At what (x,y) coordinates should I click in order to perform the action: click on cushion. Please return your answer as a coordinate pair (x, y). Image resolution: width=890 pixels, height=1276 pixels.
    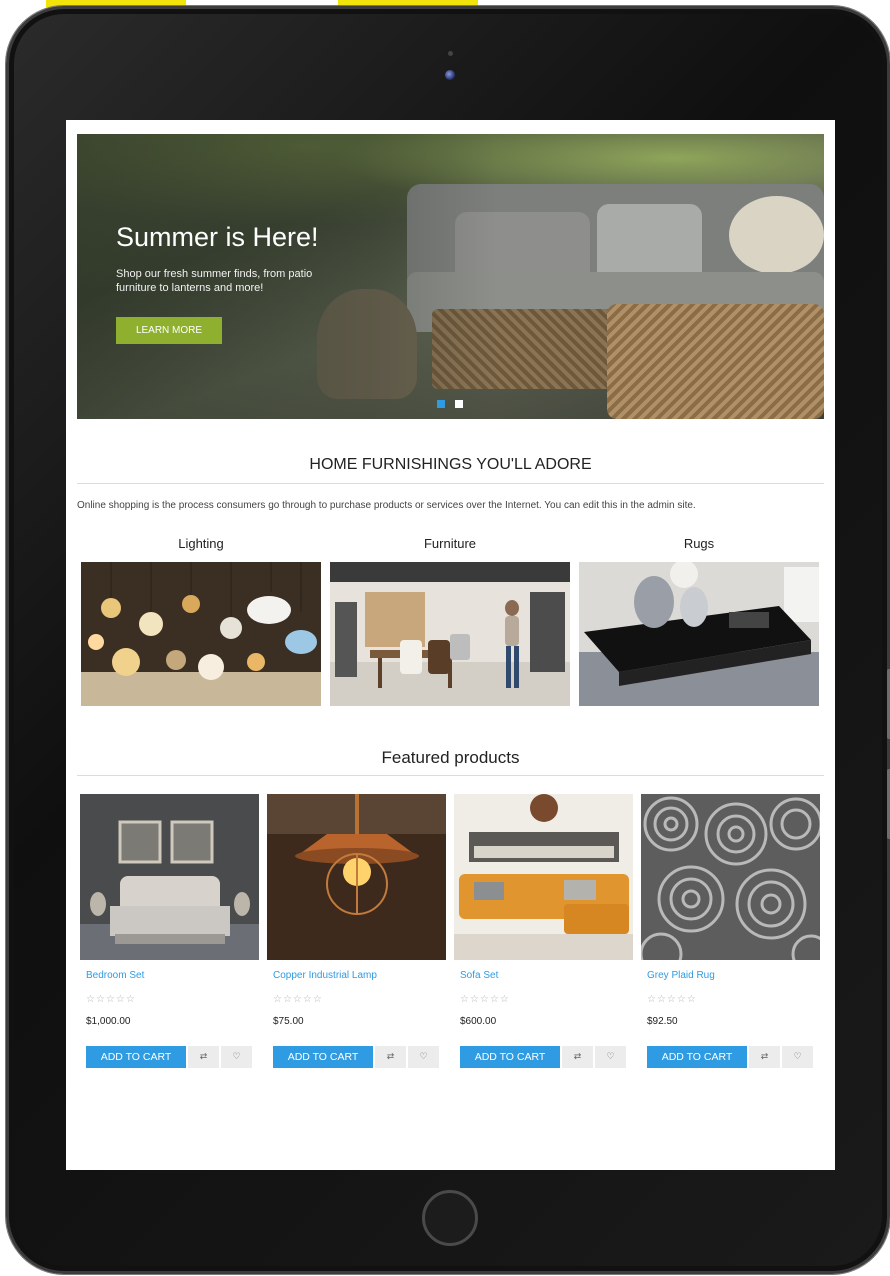
    Looking at the image, I should click on (776, 235).